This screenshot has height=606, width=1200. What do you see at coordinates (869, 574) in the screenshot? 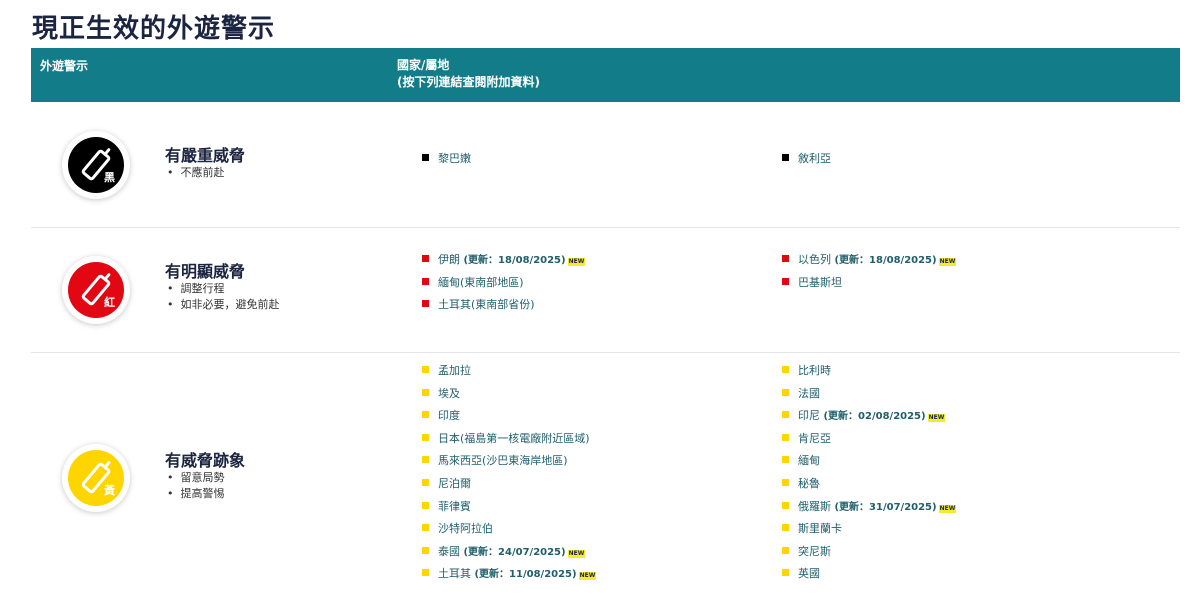
I see `country-link: 英國` at bounding box center [869, 574].